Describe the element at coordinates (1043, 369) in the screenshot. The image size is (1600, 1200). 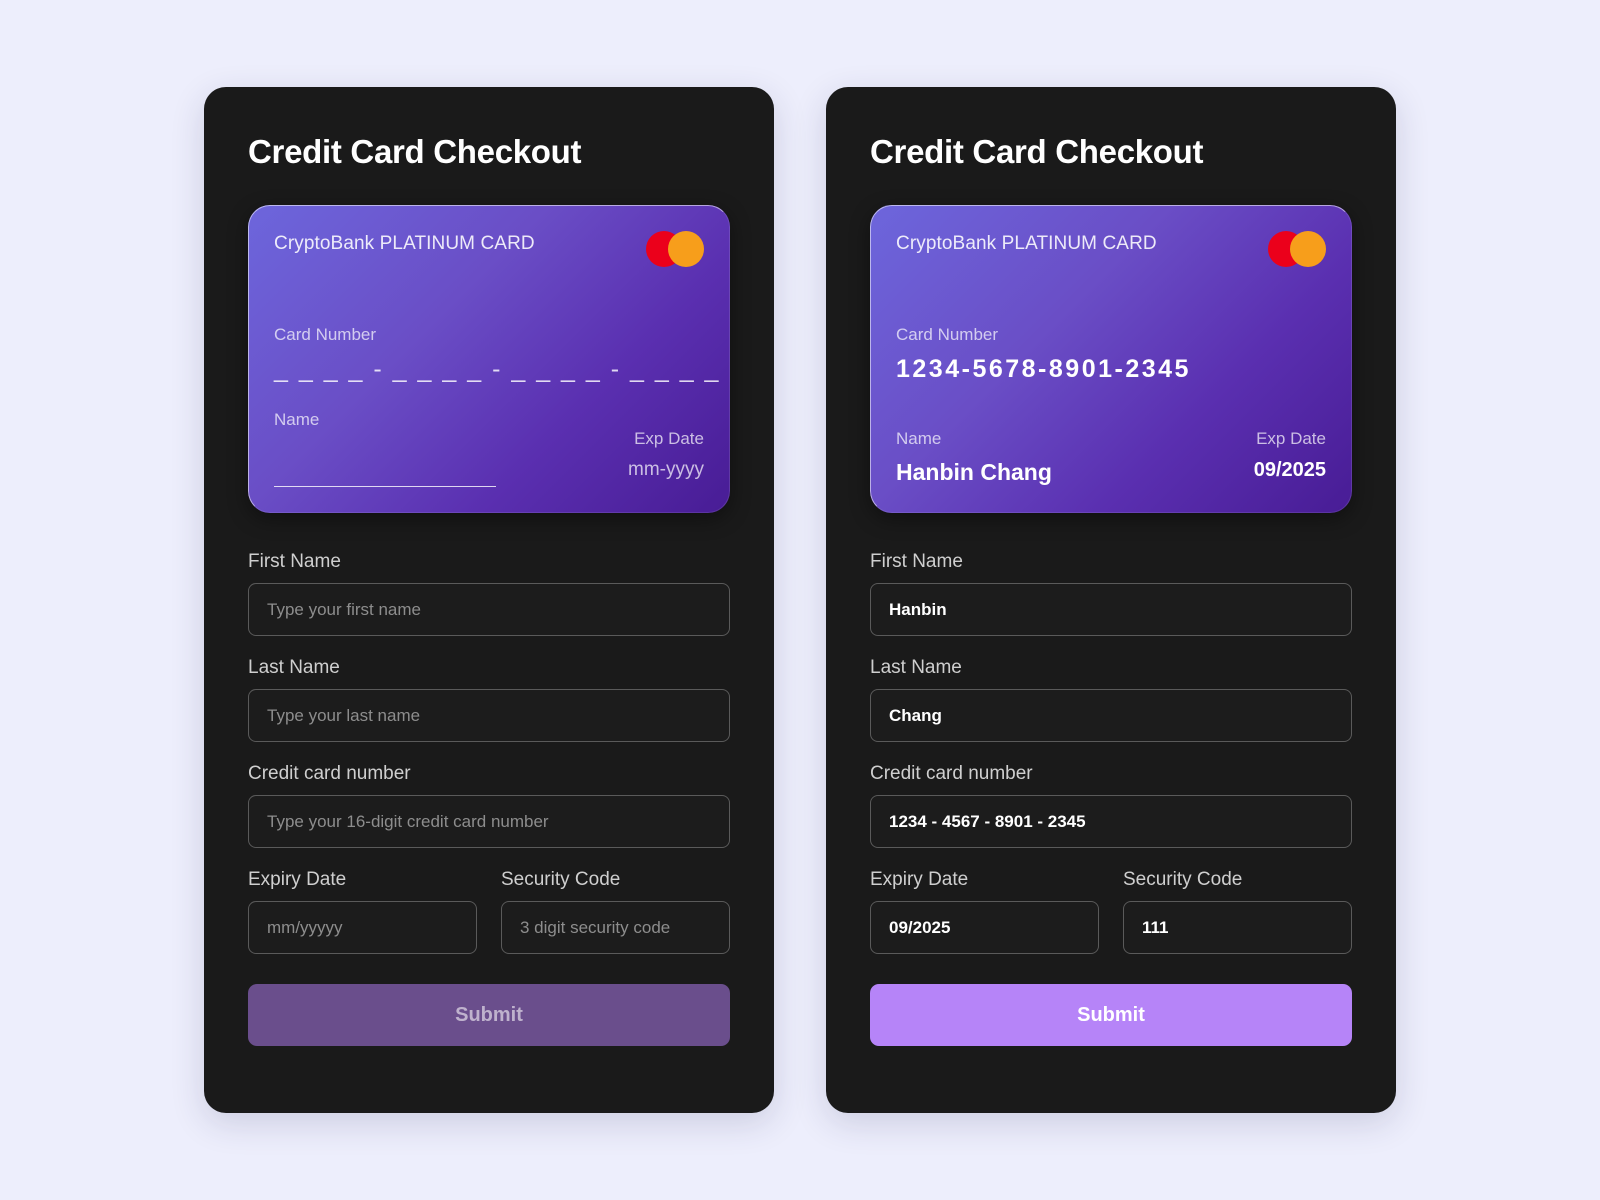
I see `card-number-value: 1234-5678-8901-2345` at that location.